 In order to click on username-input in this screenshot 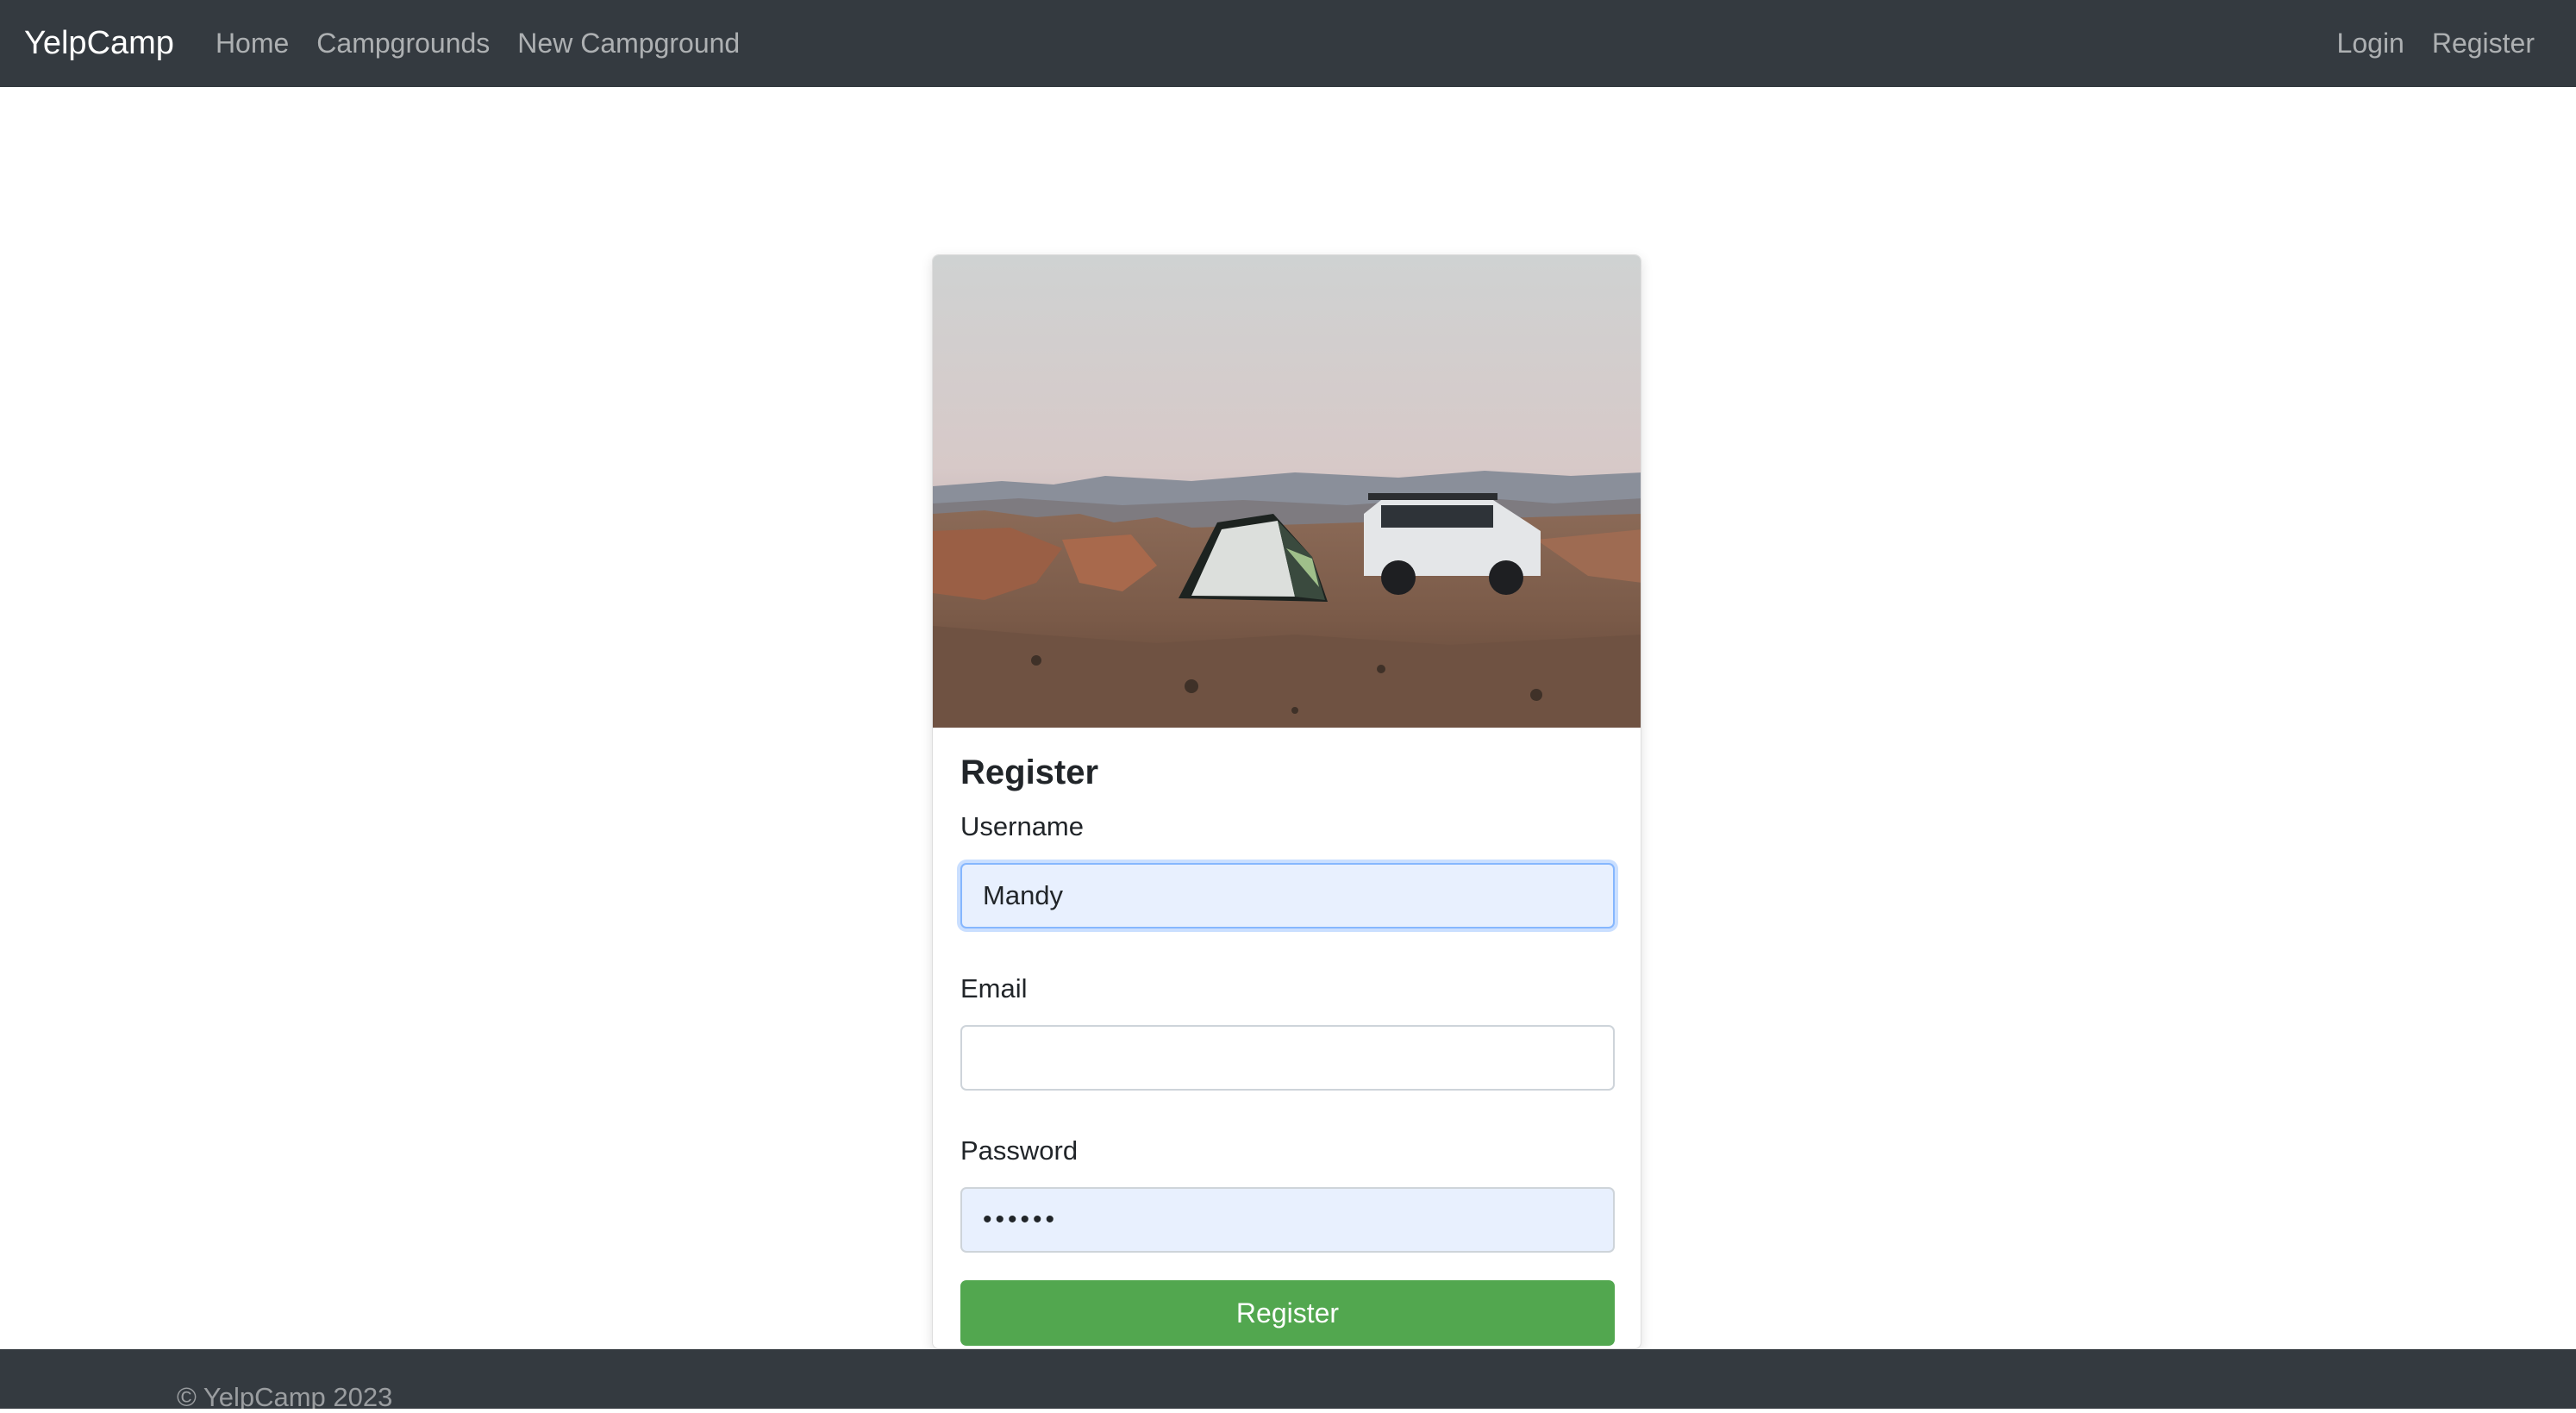, I will do `click(1287, 896)`.